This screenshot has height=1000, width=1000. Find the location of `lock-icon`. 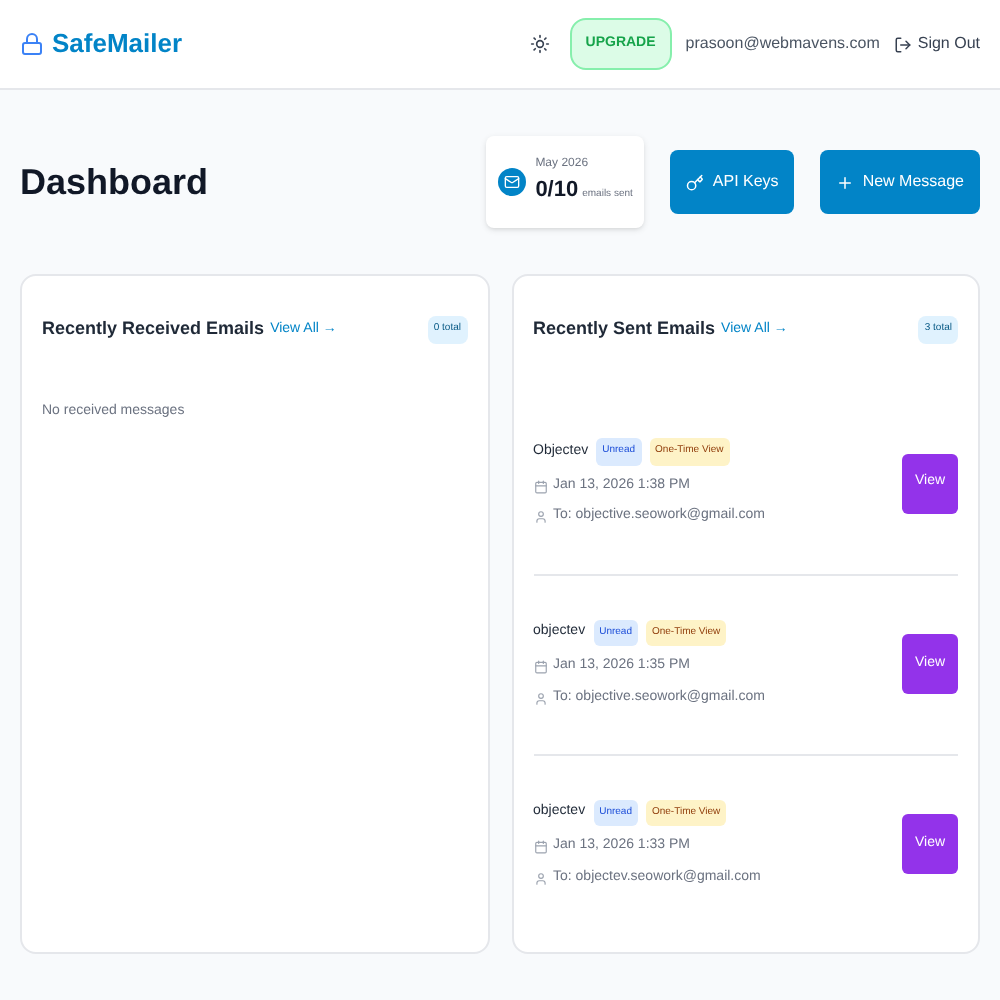

lock-icon is located at coordinates (32, 44).